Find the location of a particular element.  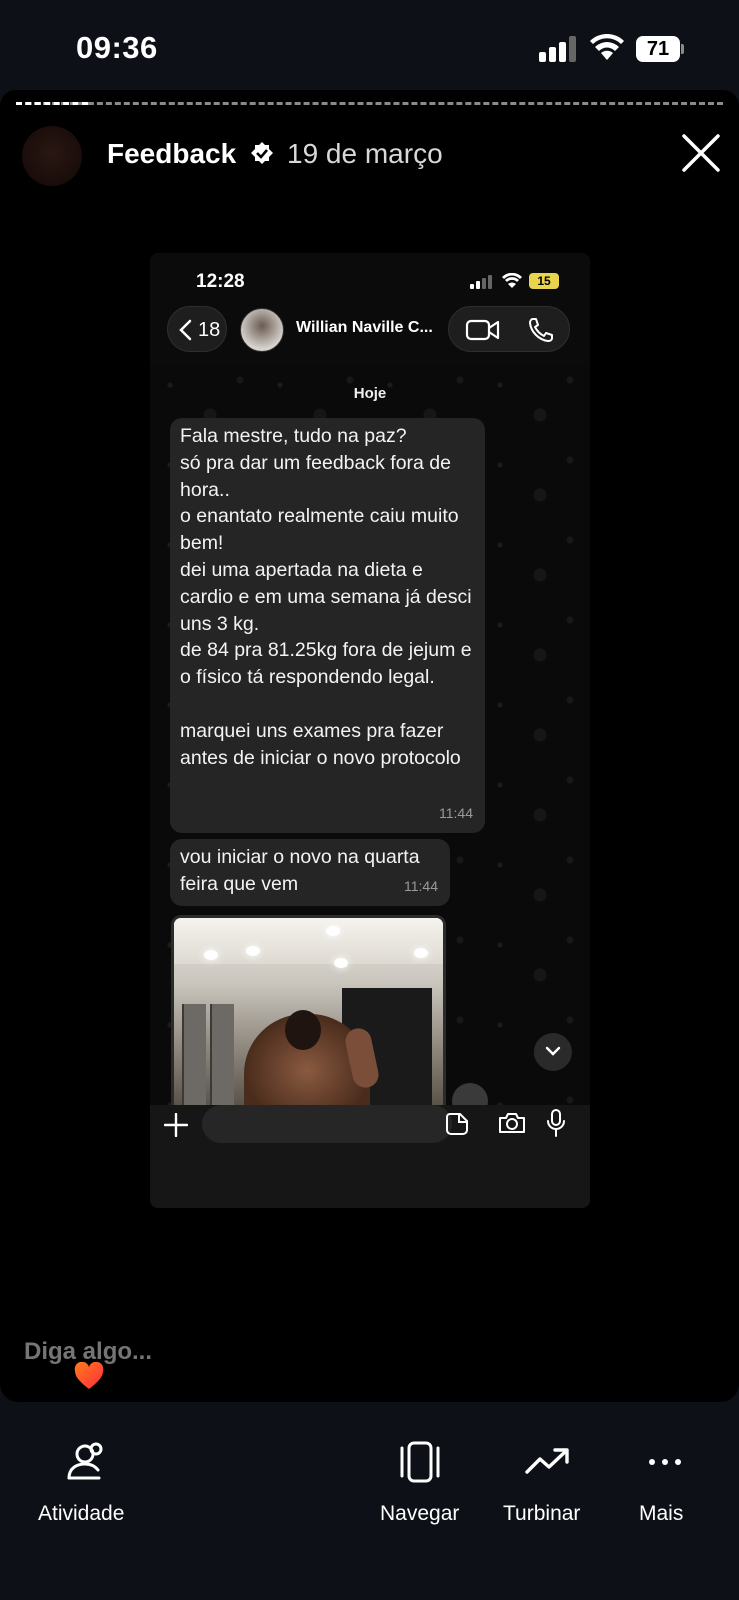

day-separator: Hoje is located at coordinates (370, 393).